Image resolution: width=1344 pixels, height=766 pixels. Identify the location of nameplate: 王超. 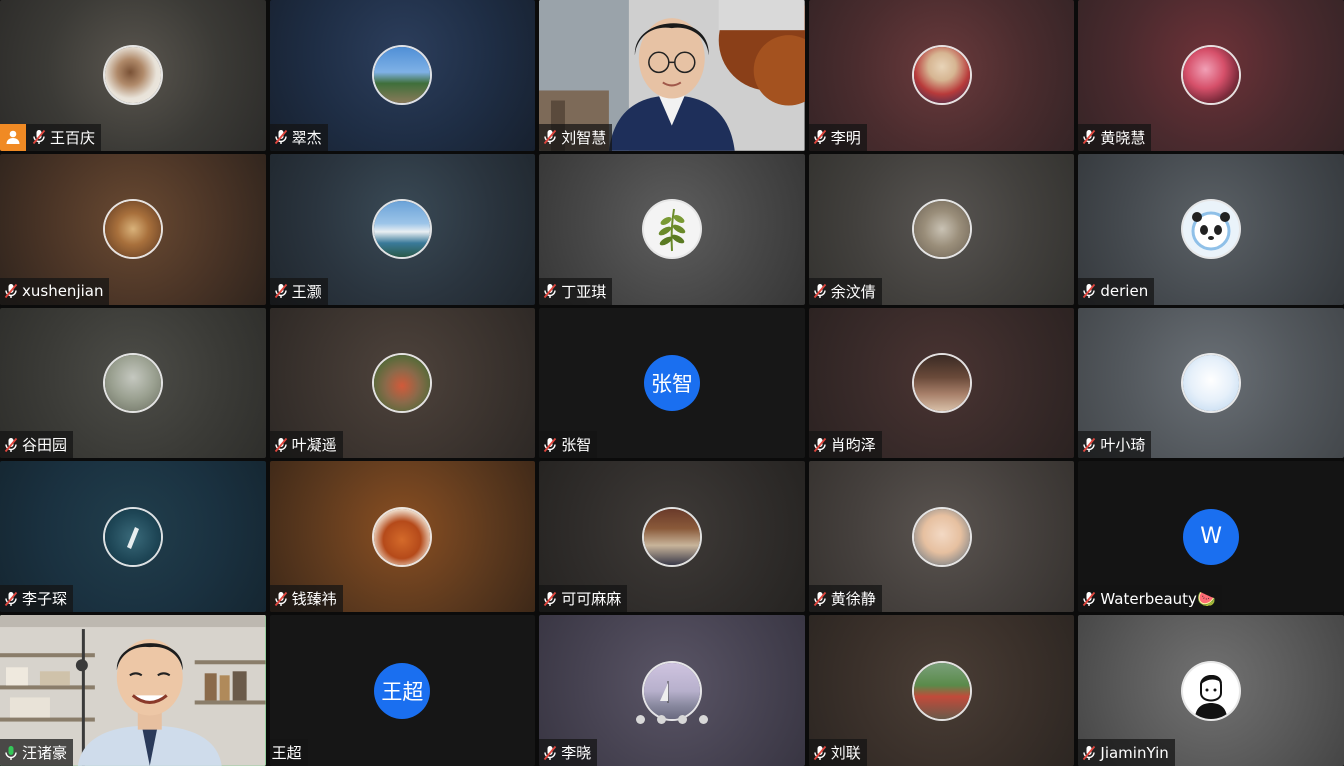
(288, 752).